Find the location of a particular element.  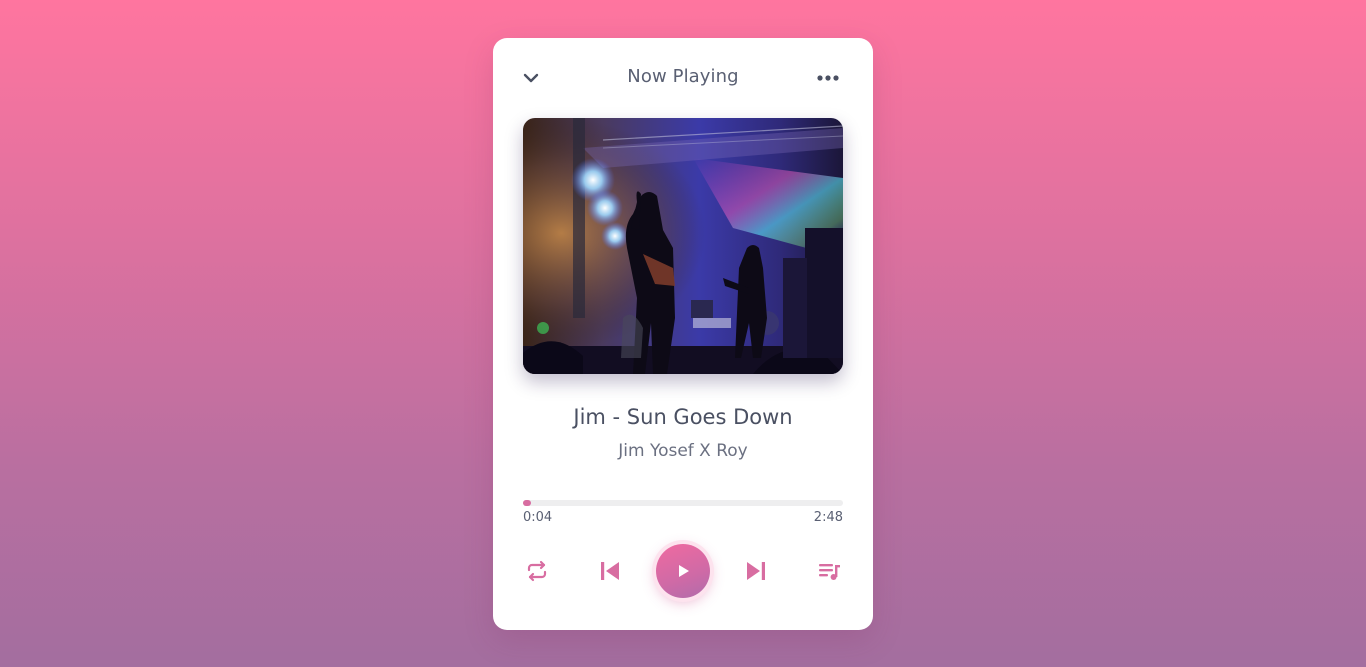

skip-previous-icon is located at coordinates (610, 571).